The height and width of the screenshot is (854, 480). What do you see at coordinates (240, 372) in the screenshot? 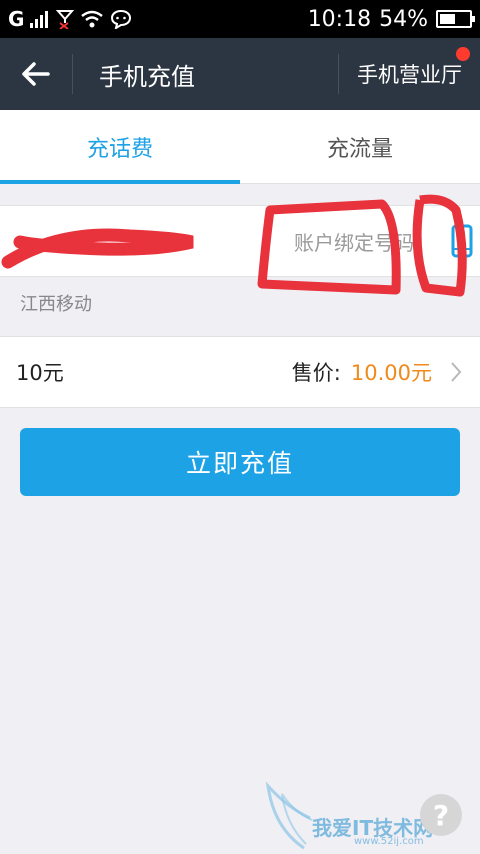
I see `amount-selector: 10元 售价: 10.00元` at bounding box center [240, 372].